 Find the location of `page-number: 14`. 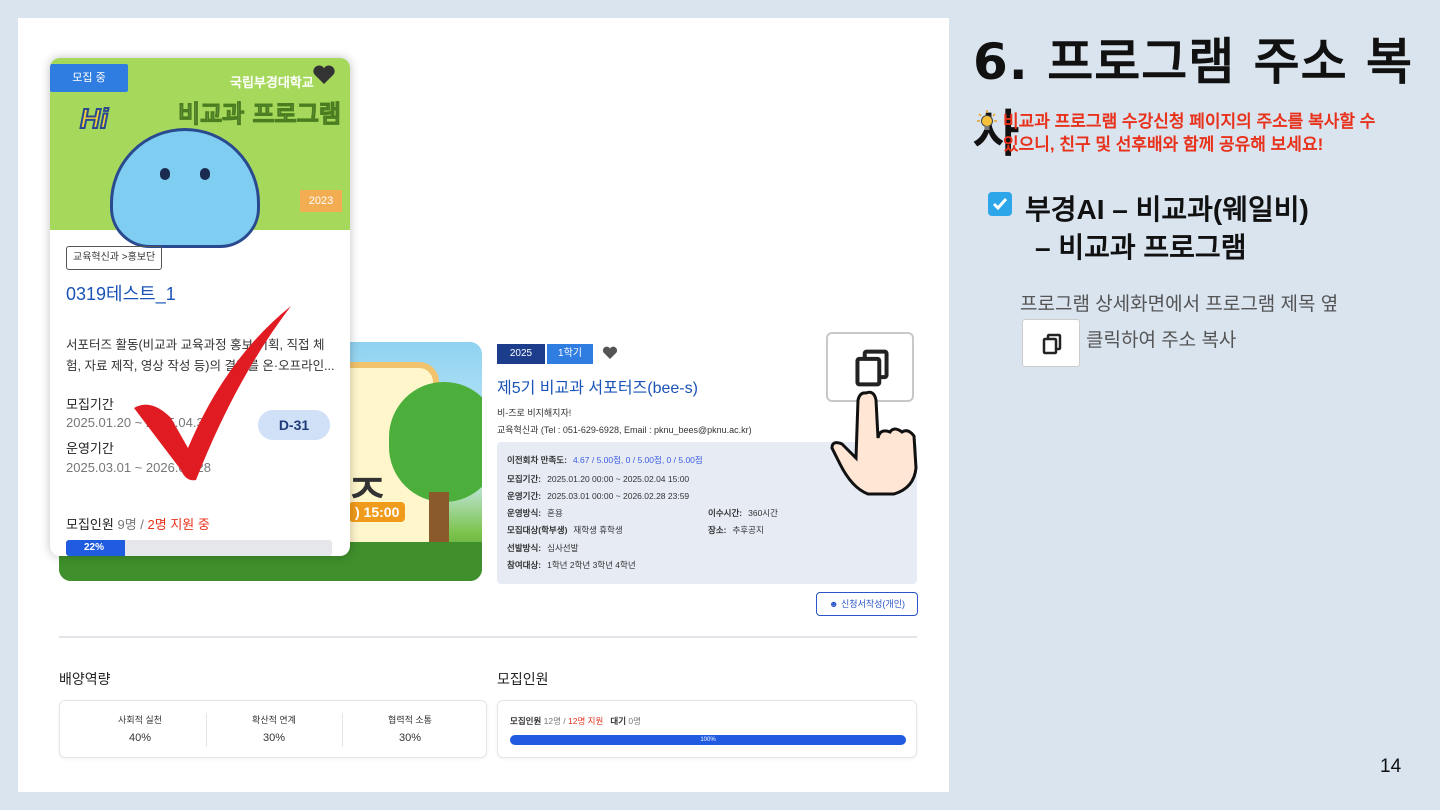

page-number: 14 is located at coordinates (1391, 766).